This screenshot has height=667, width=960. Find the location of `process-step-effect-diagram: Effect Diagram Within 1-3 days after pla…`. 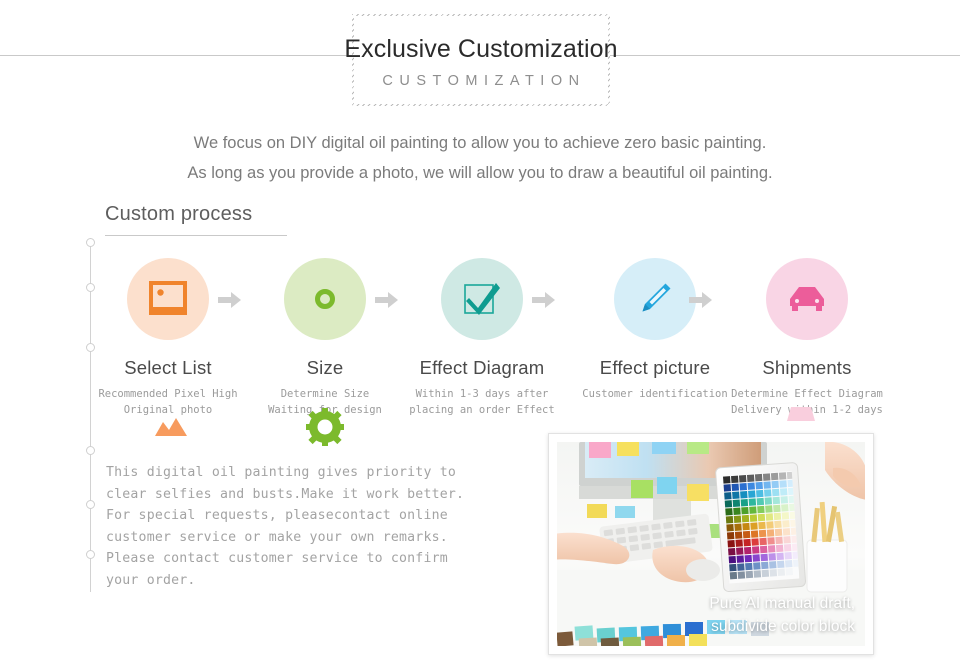

process-step-effect-diagram: Effect Diagram Within 1-3 days after pla… is located at coordinates (482, 338).